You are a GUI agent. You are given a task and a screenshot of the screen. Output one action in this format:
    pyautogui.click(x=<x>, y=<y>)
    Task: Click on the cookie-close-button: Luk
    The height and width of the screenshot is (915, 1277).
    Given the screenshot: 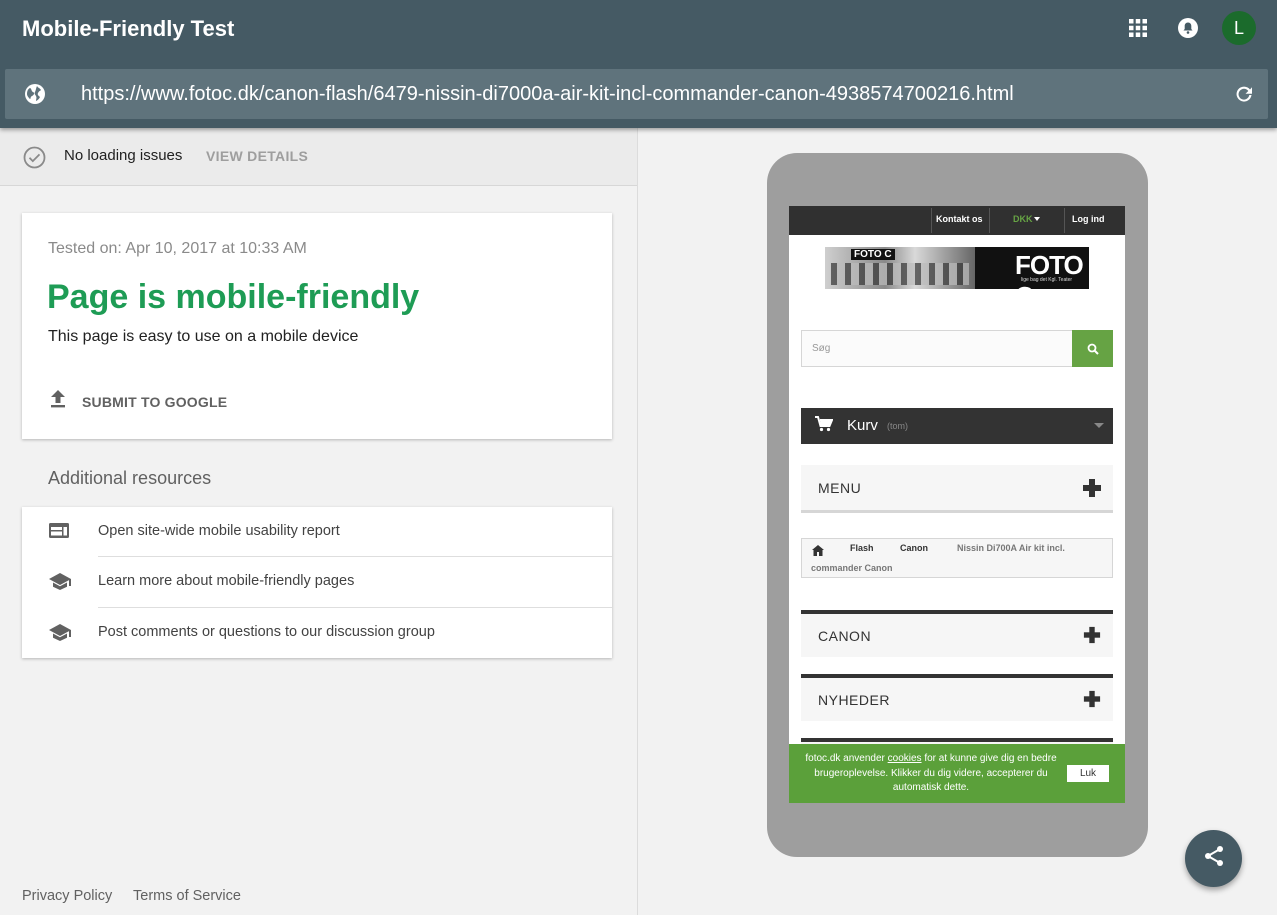 What is the action you would take?
    pyautogui.click(x=1088, y=773)
    